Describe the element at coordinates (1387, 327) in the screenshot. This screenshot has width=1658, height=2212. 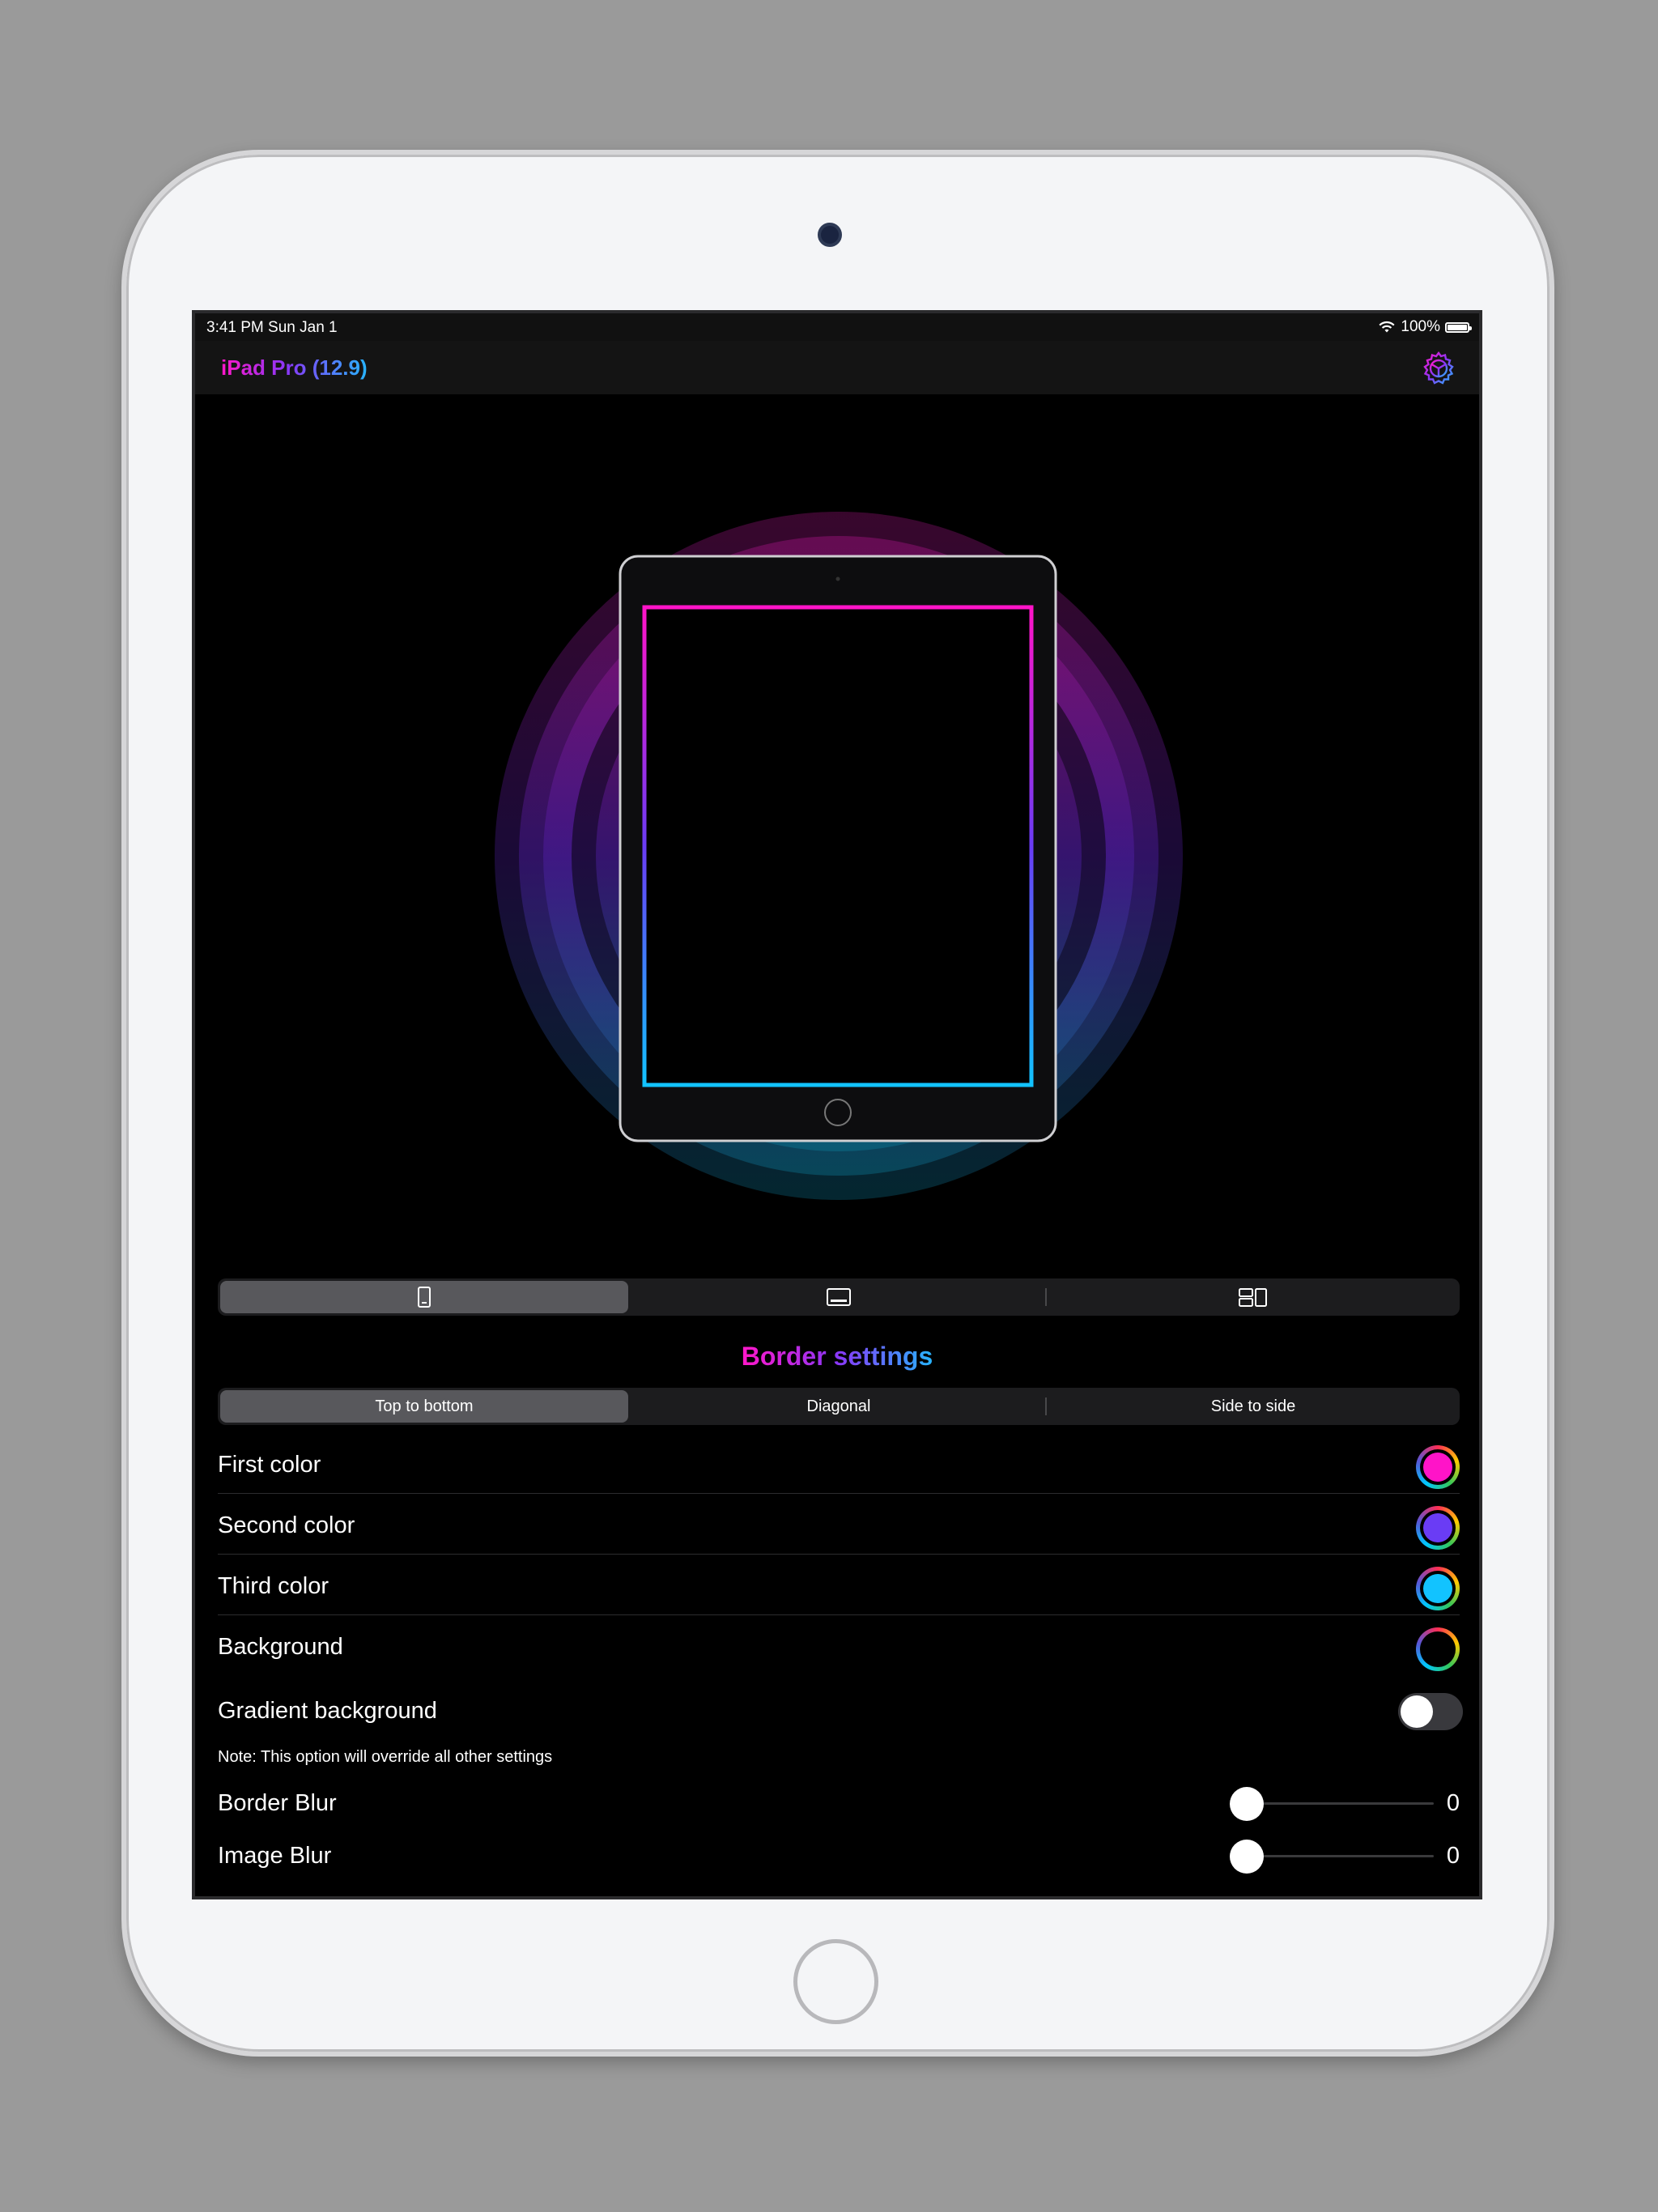
I see `wifi-icon` at that location.